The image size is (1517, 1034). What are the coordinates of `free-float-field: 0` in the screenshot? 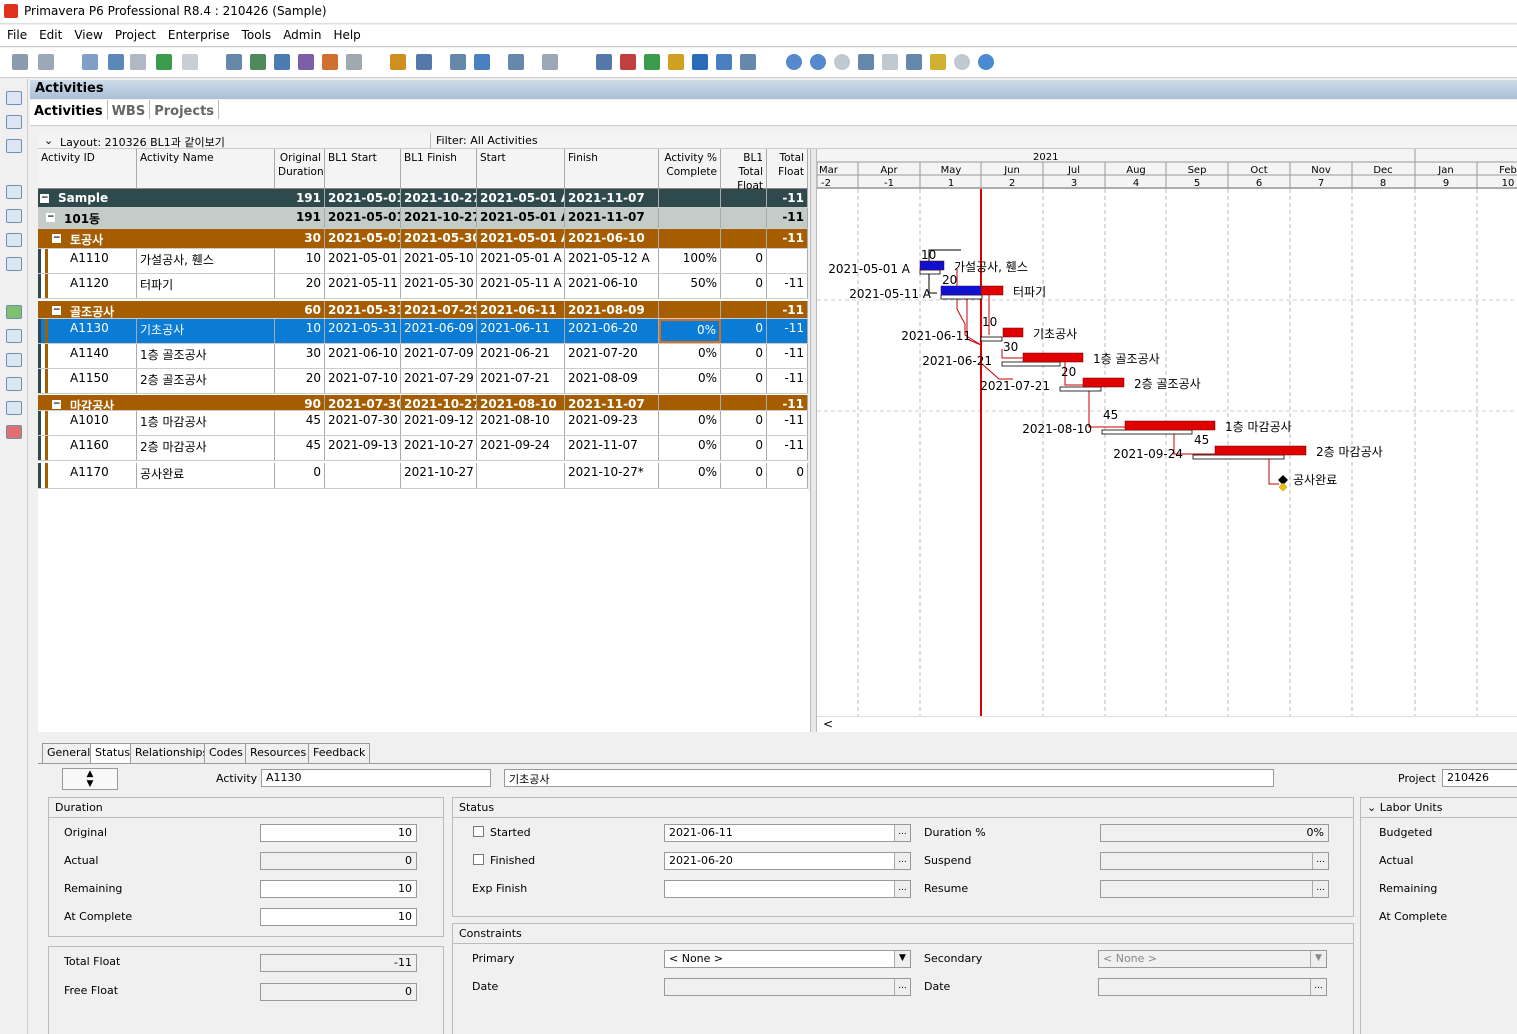 It's located at (338, 992).